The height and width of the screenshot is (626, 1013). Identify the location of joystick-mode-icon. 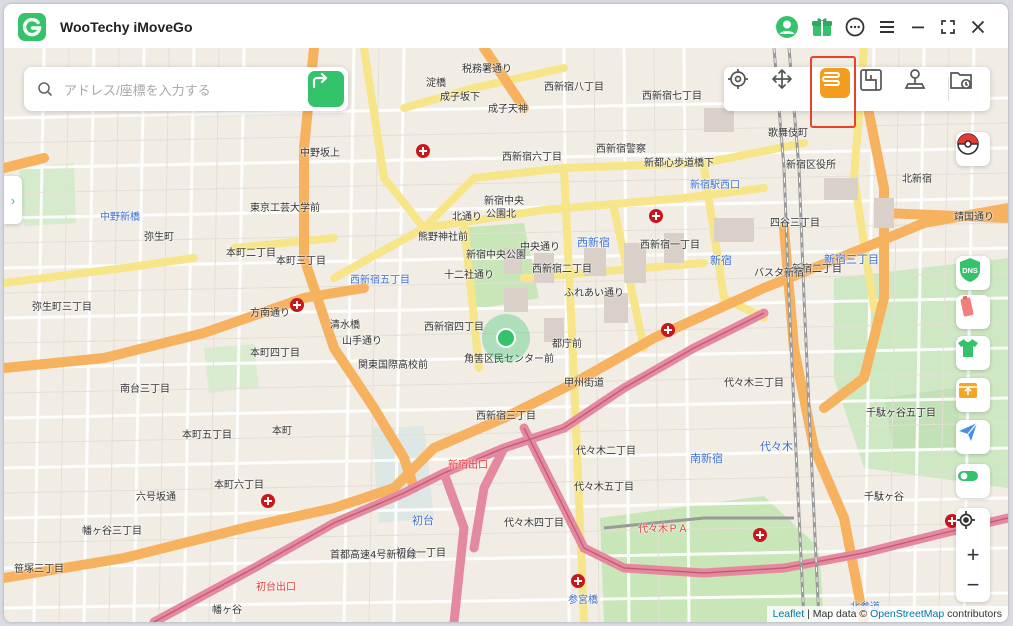
(792, 89).